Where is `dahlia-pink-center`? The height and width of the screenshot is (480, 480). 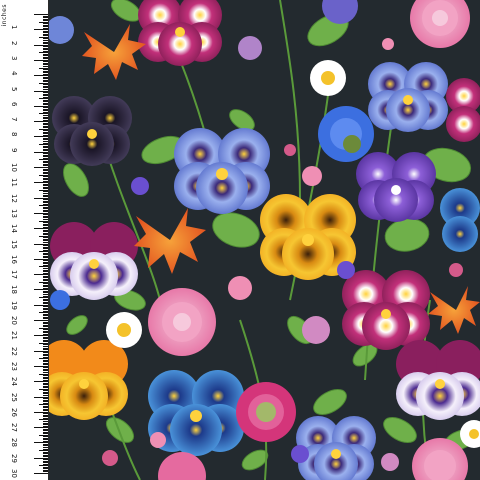 dahlia-pink-center is located at coordinates (182, 322).